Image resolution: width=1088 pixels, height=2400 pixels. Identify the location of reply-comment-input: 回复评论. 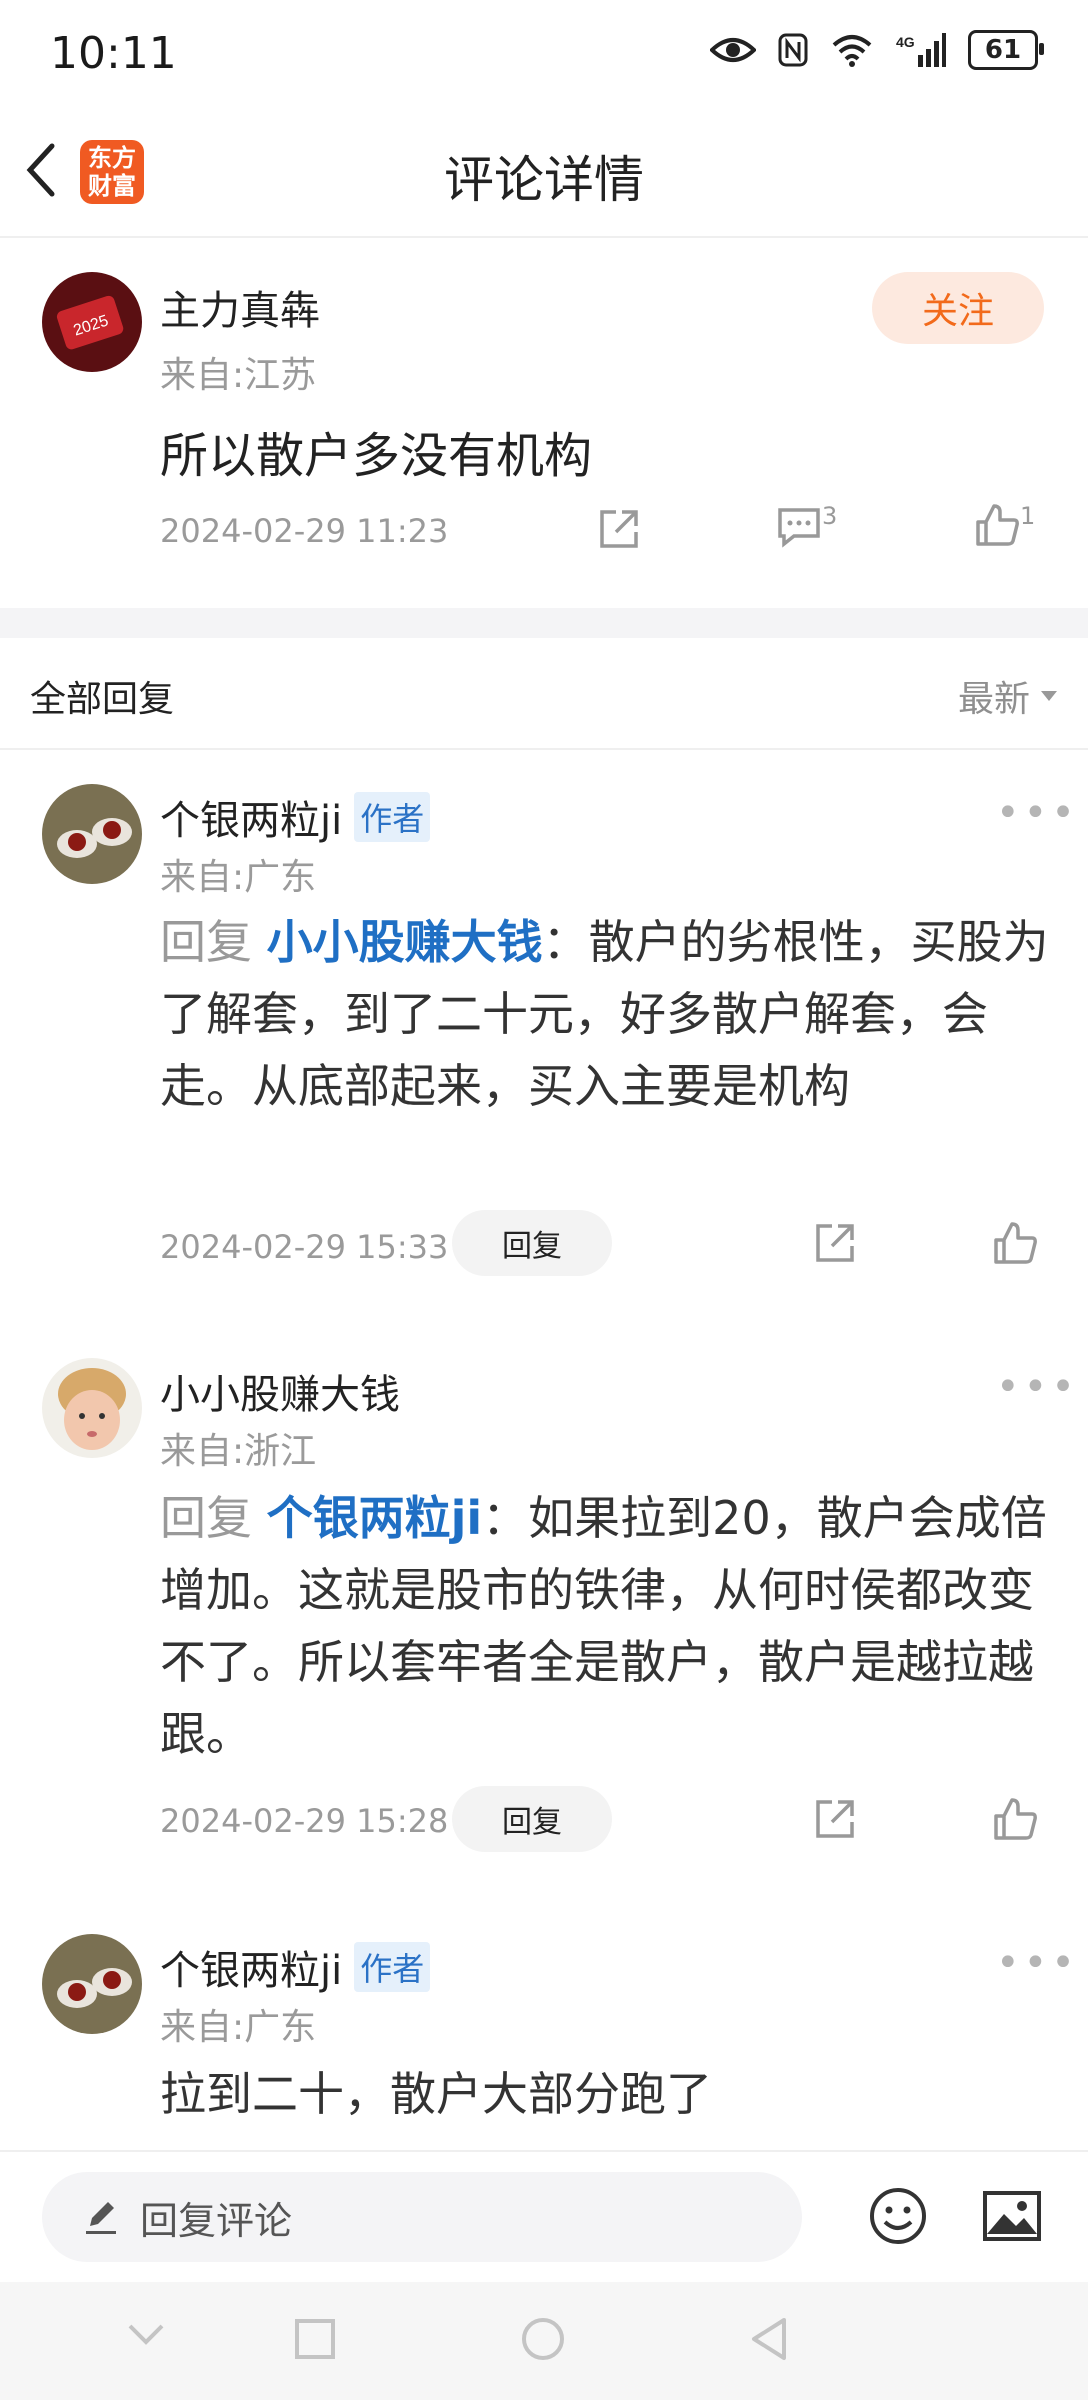
(422, 2217).